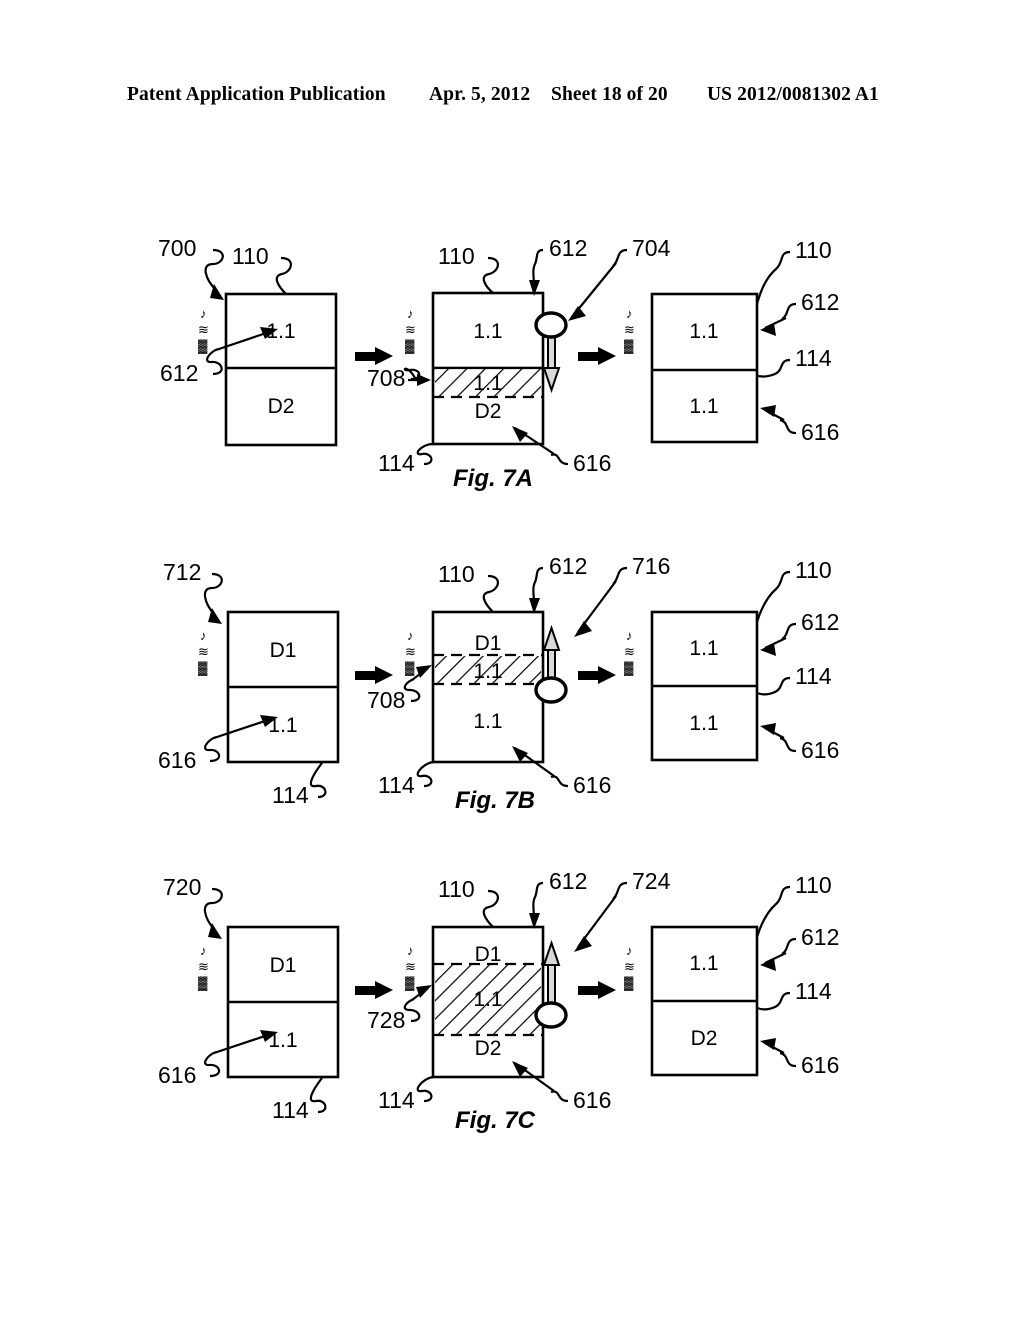 The height and width of the screenshot is (1320, 1024). I want to click on ref-114-fig7b-mid: 114, so click(396, 785).